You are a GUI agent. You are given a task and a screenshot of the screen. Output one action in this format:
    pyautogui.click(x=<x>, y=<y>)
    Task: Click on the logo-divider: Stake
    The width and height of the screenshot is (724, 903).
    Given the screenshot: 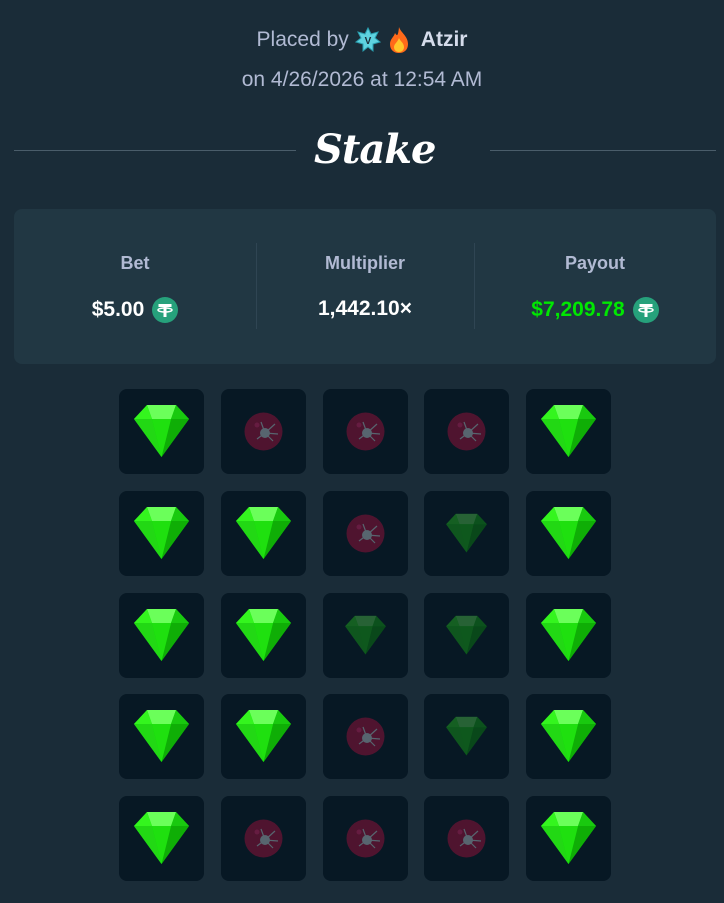 What is the action you would take?
    pyautogui.click(x=365, y=150)
    